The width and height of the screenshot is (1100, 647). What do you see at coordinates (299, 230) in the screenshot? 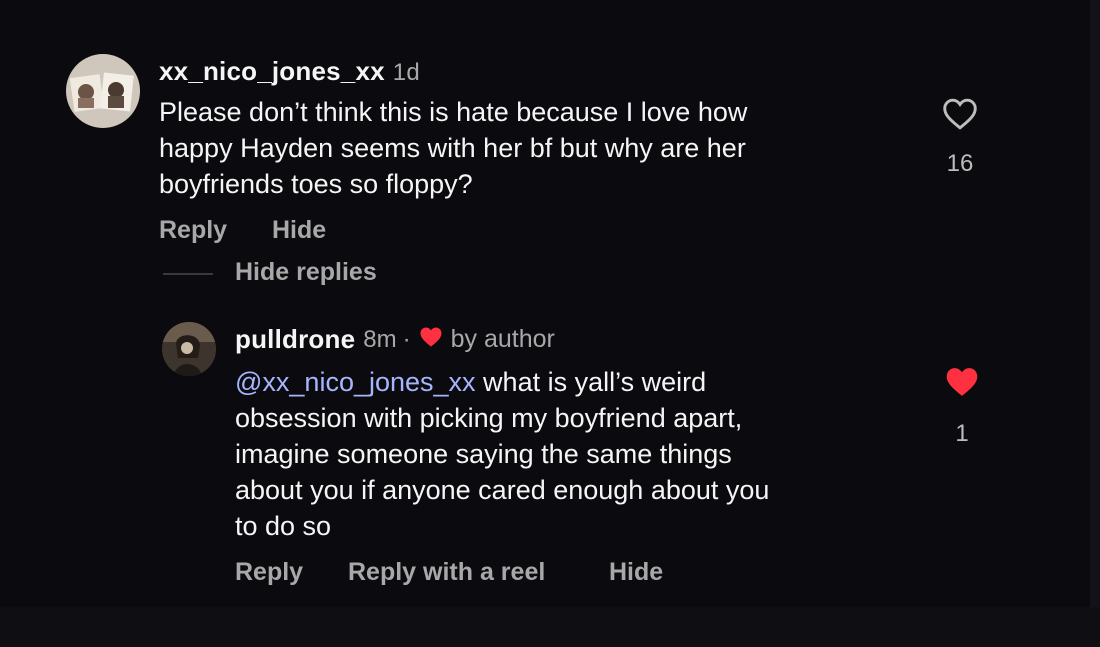
I see `comment-hide-button: Hide` at bounding box center [299, 230].